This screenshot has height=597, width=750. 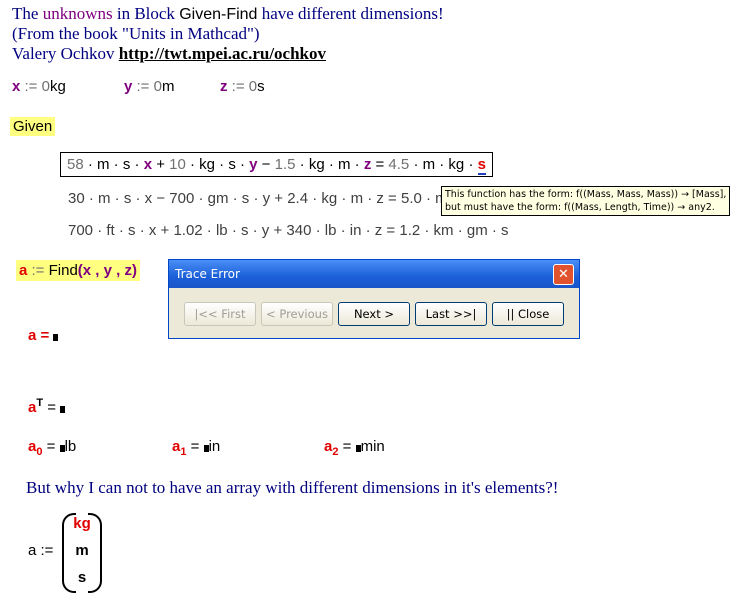 What do you see at coordinates (253, 164) in the screenshot?
I see `var-y: y` at bounding box center [253, 164].